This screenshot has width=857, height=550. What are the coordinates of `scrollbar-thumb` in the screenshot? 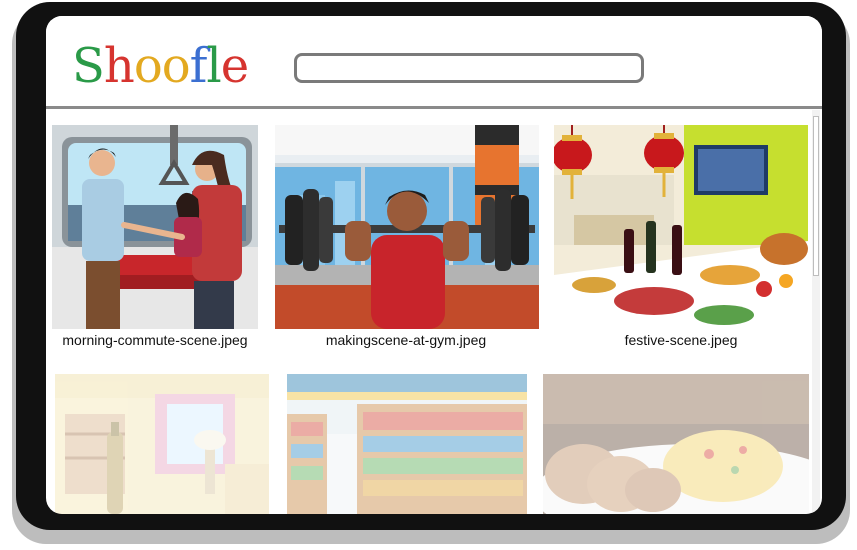 It's located at (816, 196).